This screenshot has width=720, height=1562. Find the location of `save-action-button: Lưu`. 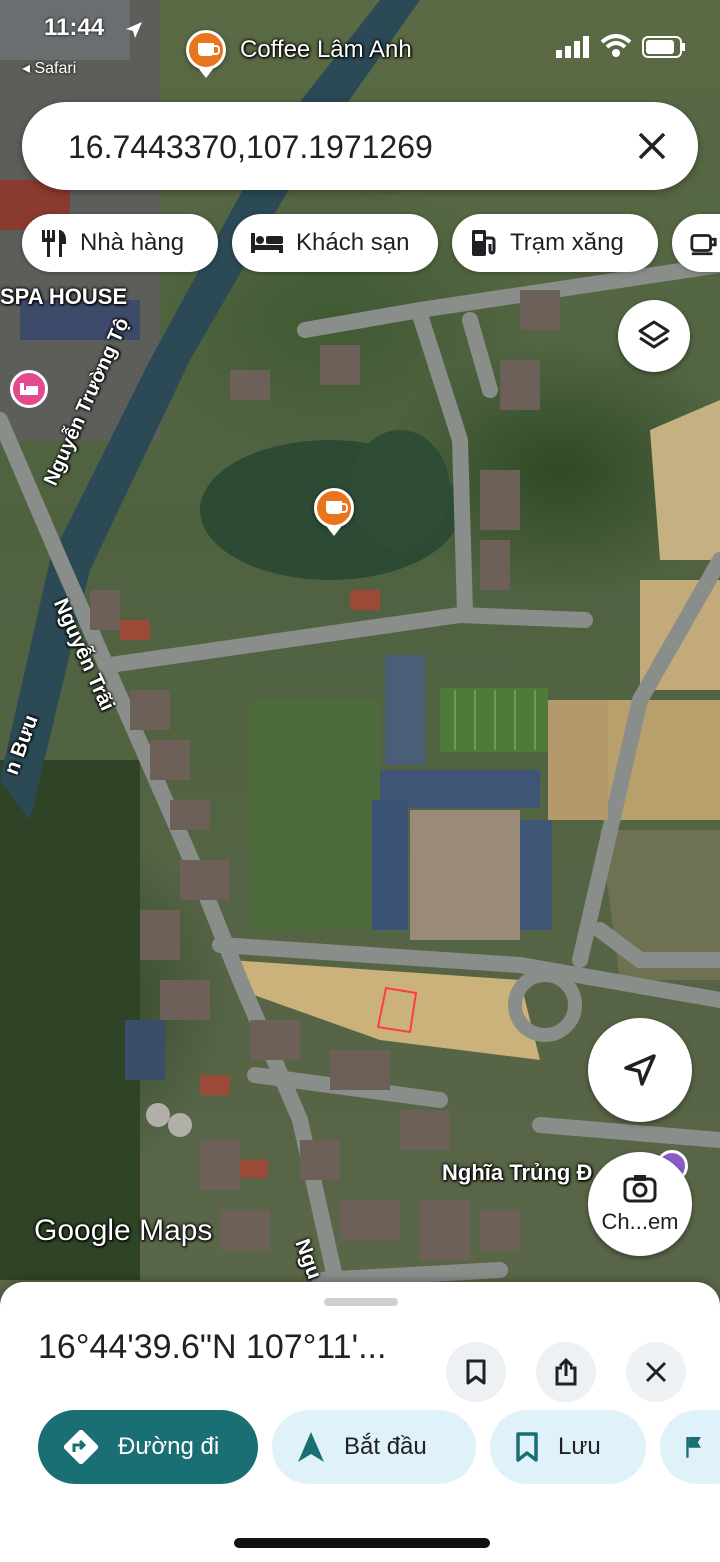

save-action-button: Lưu is located at coordinates (568, 1447).